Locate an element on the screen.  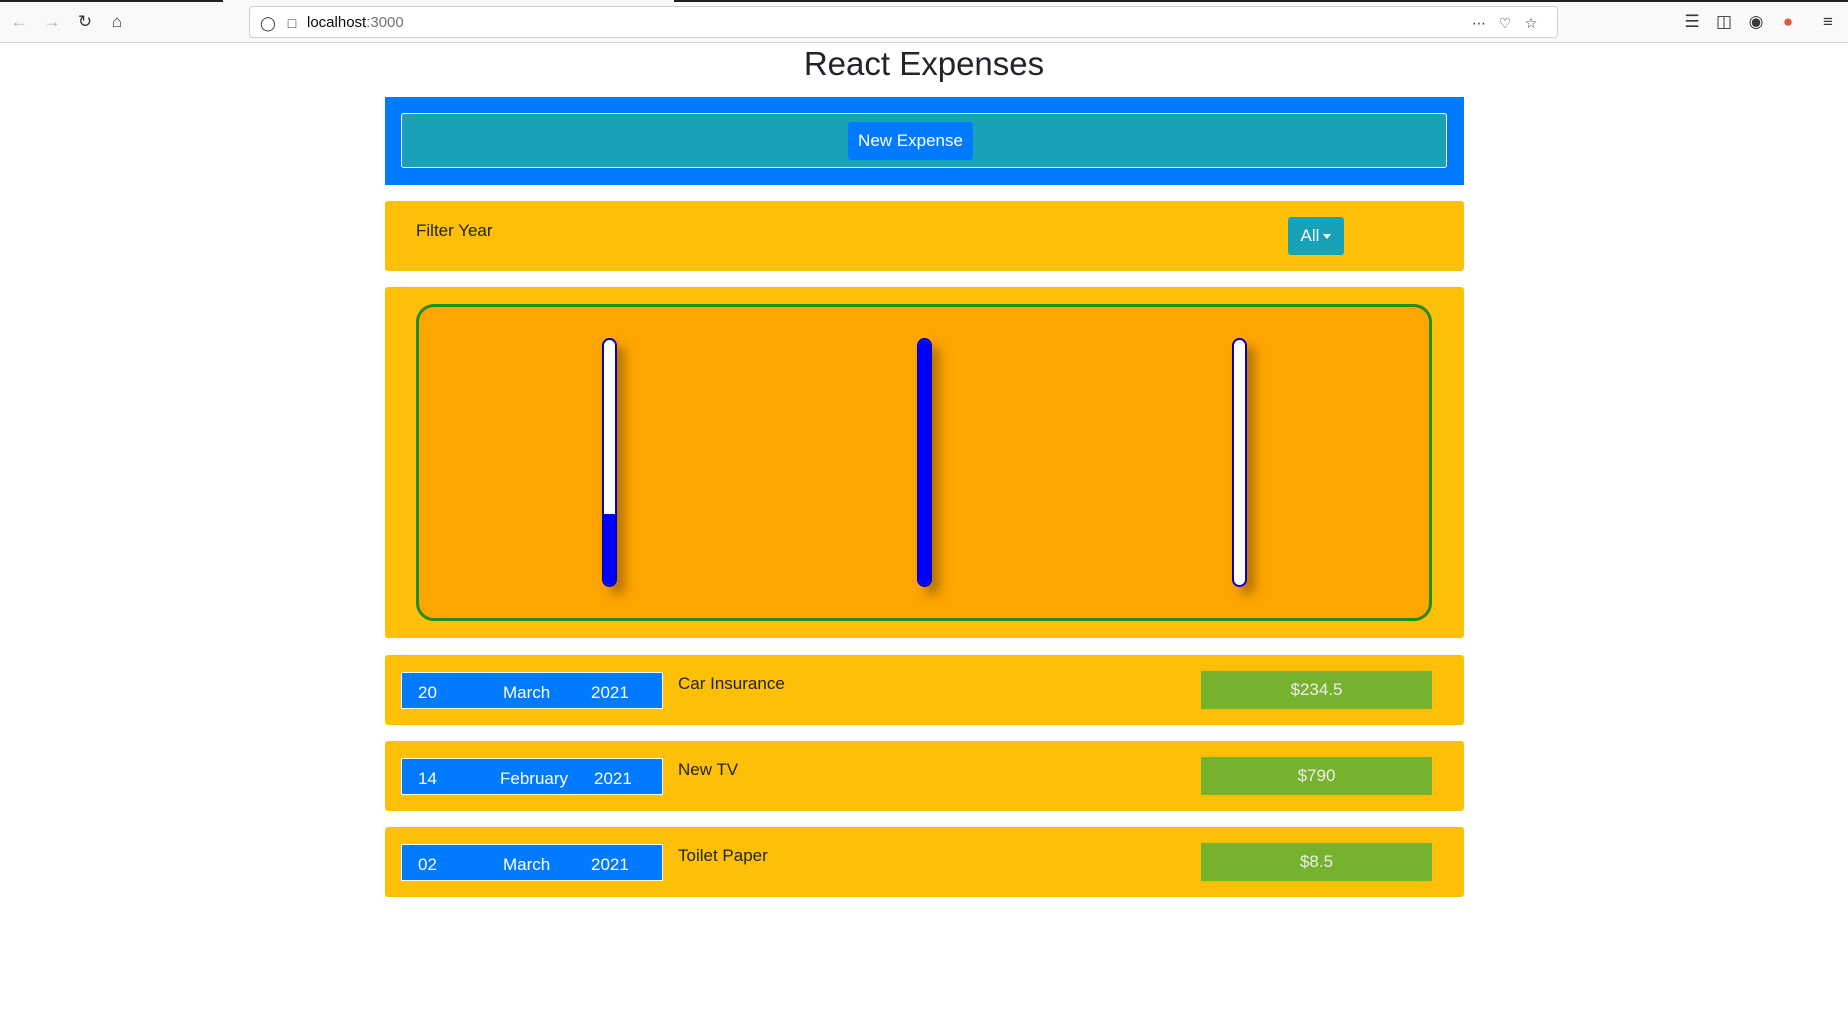
bookmark-star-icon: ☆ is located at coordinates (1531, 23).